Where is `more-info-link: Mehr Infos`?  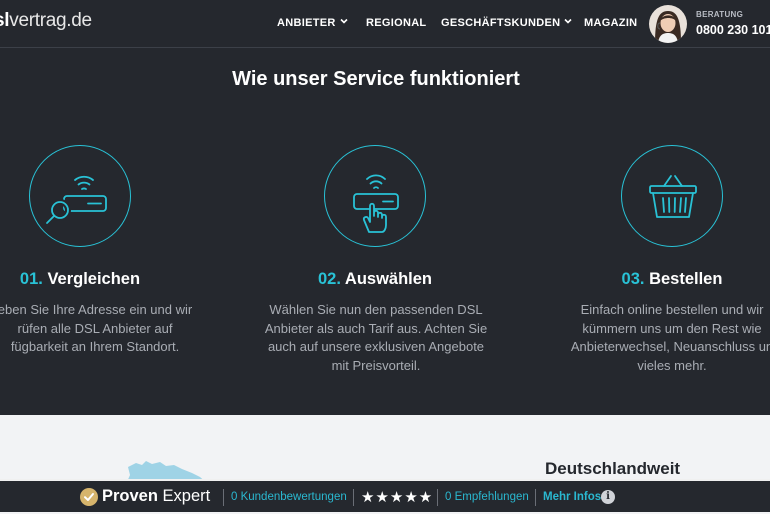
more-info-link: Mehr Infos is located at coordinates (572, 497).